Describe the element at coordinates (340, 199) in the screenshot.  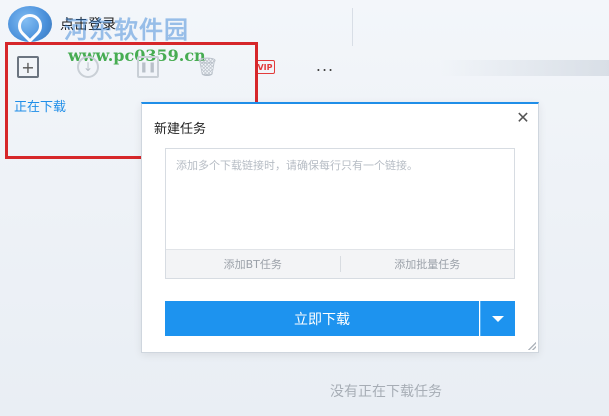
I see `link-input` at that location.